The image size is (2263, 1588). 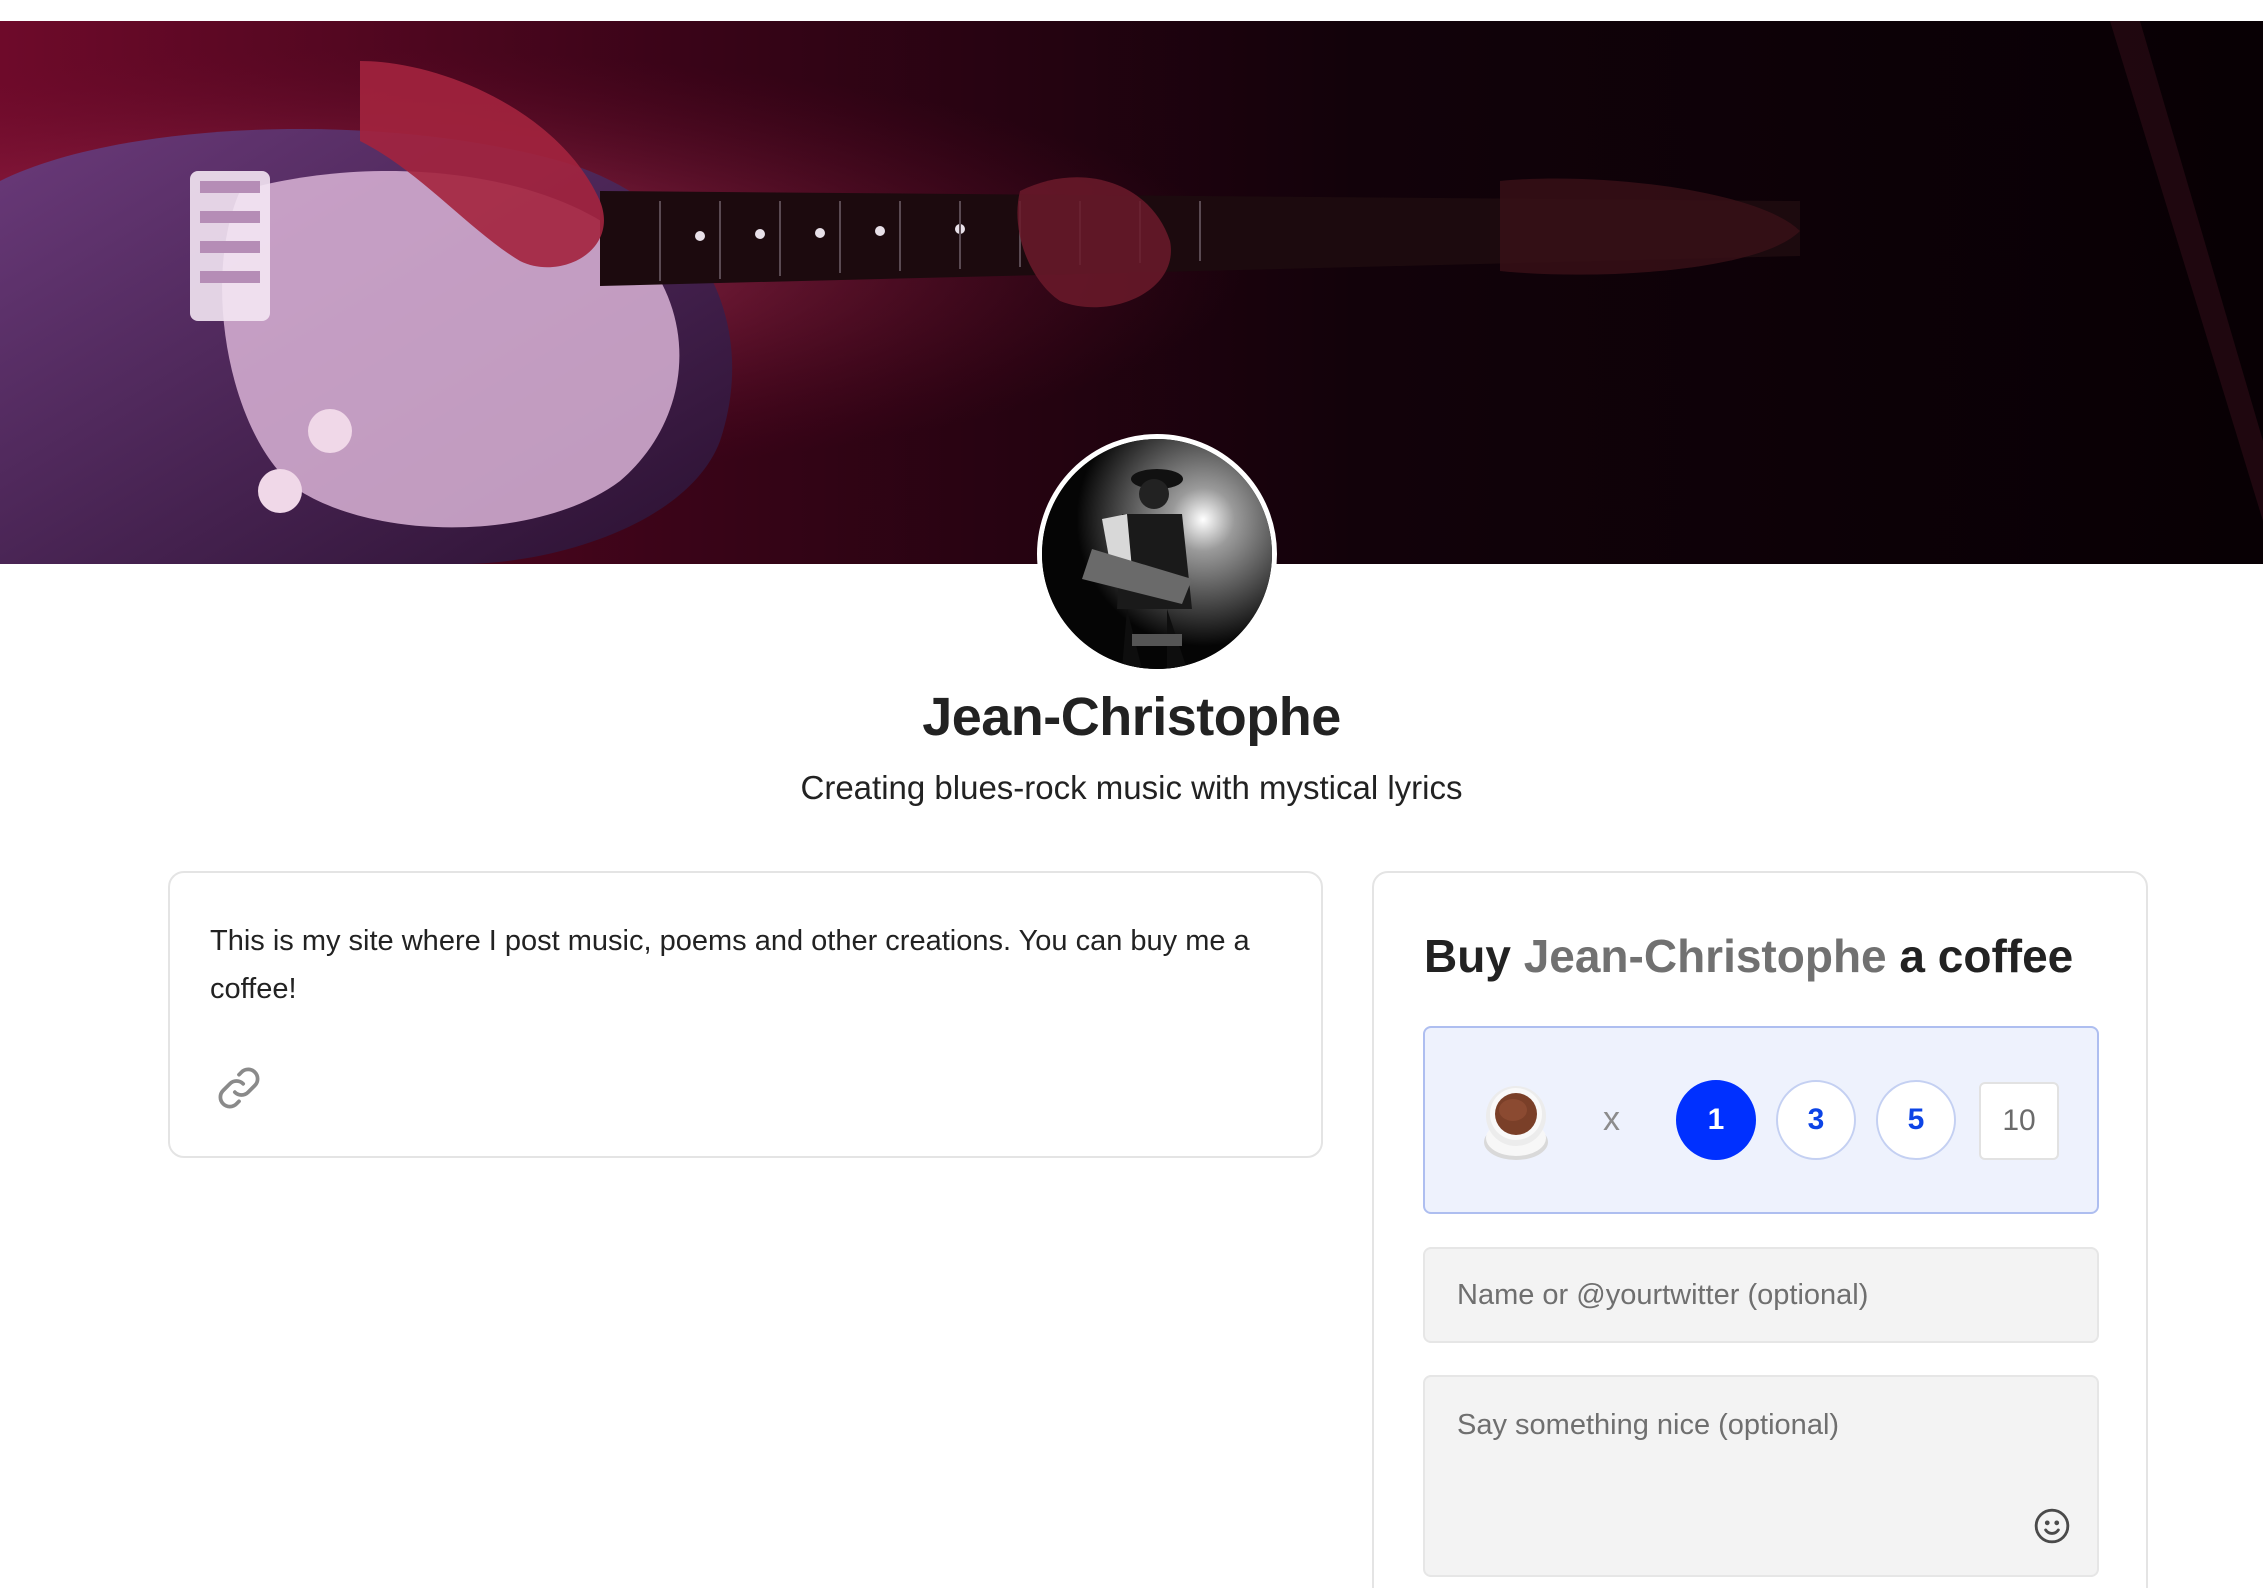 I want to click on quantity-option-3: 3, so click(x=1816, y=1120).